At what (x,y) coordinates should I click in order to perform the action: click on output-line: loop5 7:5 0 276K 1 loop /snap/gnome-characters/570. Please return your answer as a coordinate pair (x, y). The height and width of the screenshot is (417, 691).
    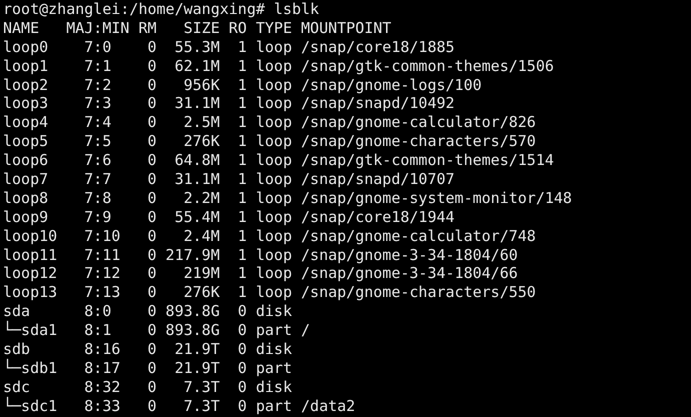
    Looking at the image, I should click on (269, 141).